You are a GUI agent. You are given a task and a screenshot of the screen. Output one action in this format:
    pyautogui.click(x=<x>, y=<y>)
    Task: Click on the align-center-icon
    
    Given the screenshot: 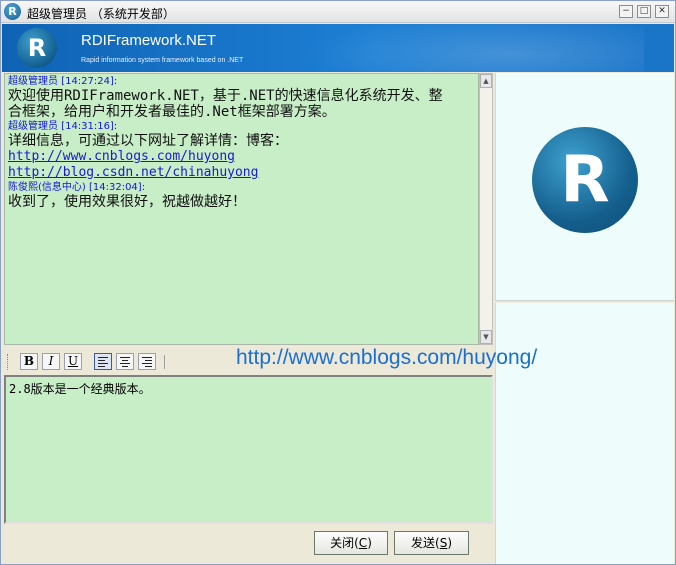 What is the action you would take?
    pyautogui.click(x=125, y=361)
    